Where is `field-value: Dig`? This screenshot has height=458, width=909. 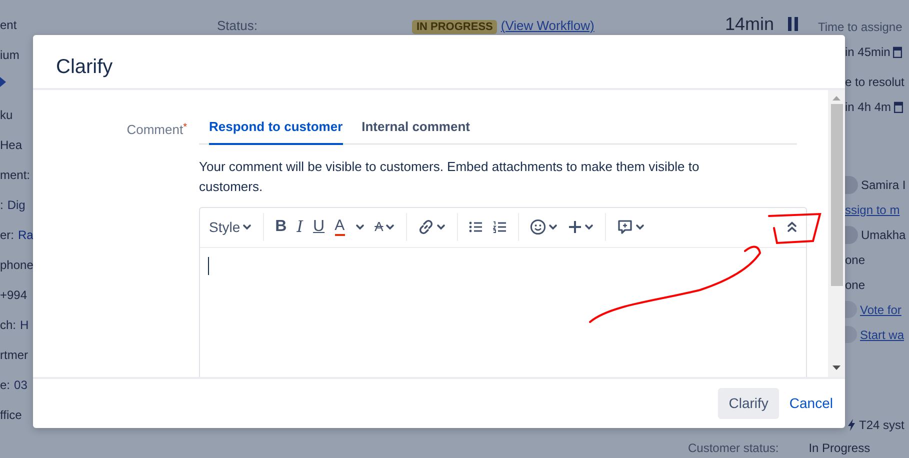 field-value: Dig is located at coordinates (16, 205).